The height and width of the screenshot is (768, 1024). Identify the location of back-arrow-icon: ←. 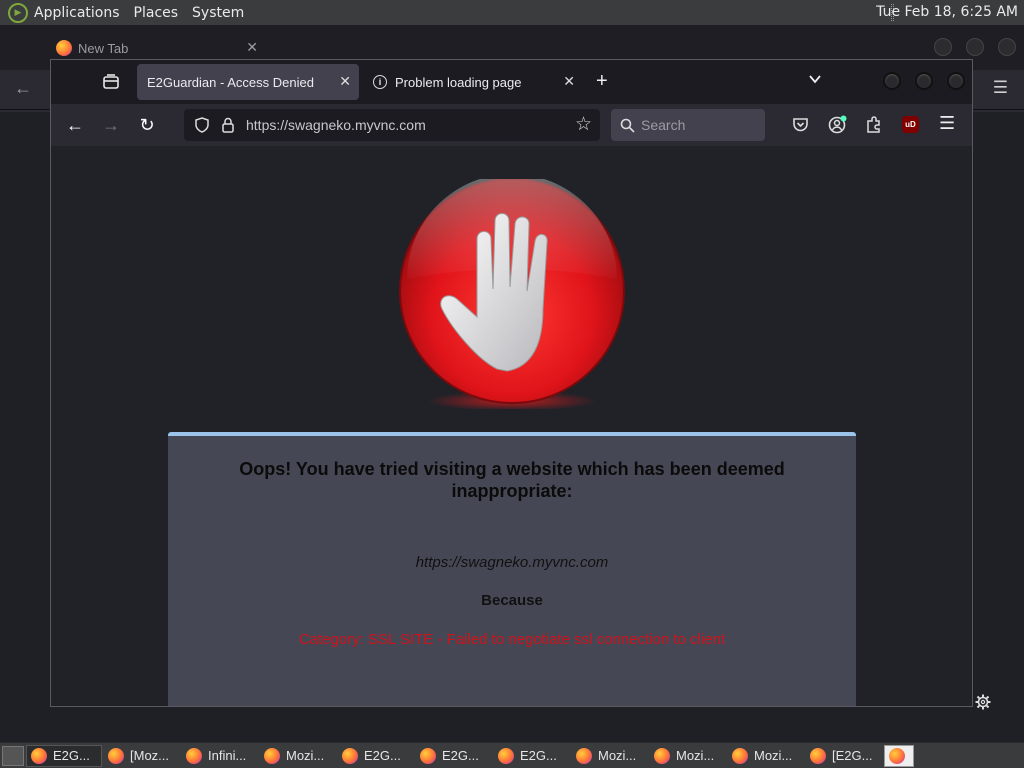
(23, 88).